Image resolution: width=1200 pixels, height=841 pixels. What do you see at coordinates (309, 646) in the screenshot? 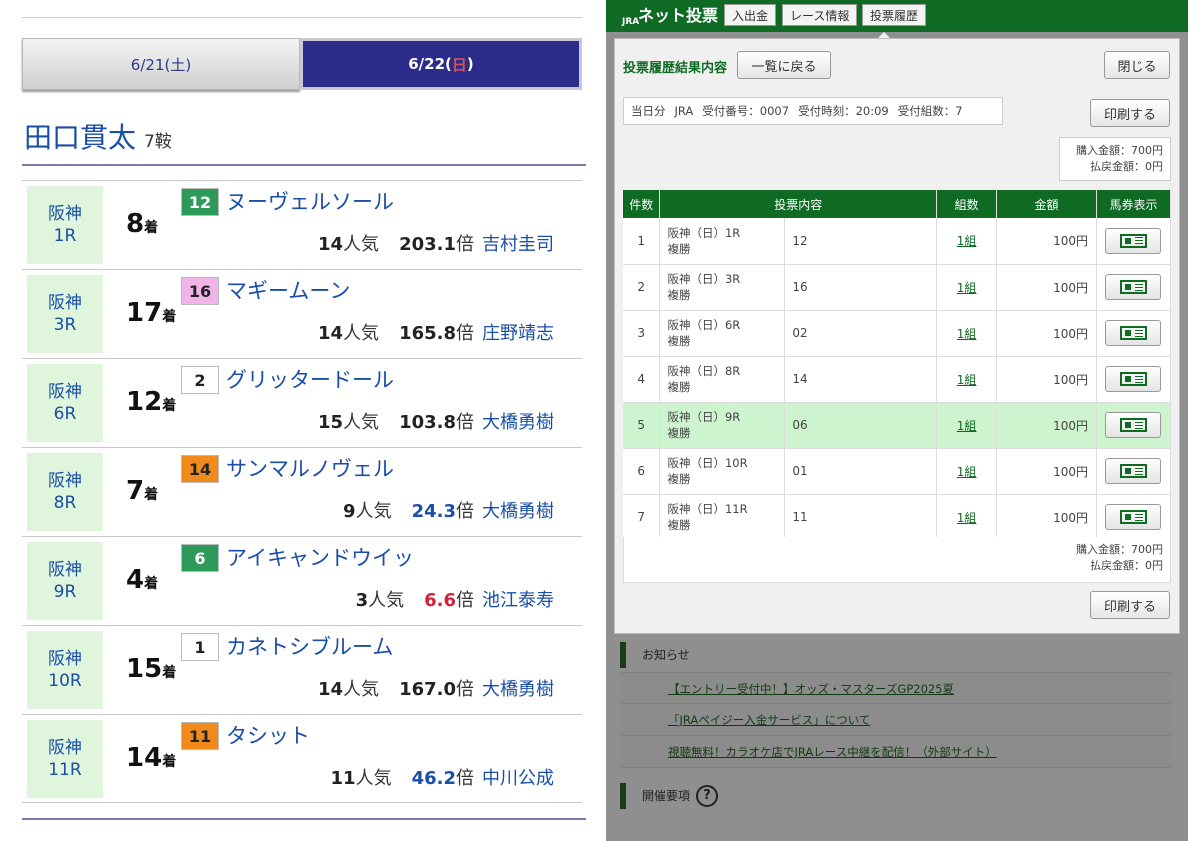
I see `horse-name: カネトシブルーム` at bounding box center [309, 646].